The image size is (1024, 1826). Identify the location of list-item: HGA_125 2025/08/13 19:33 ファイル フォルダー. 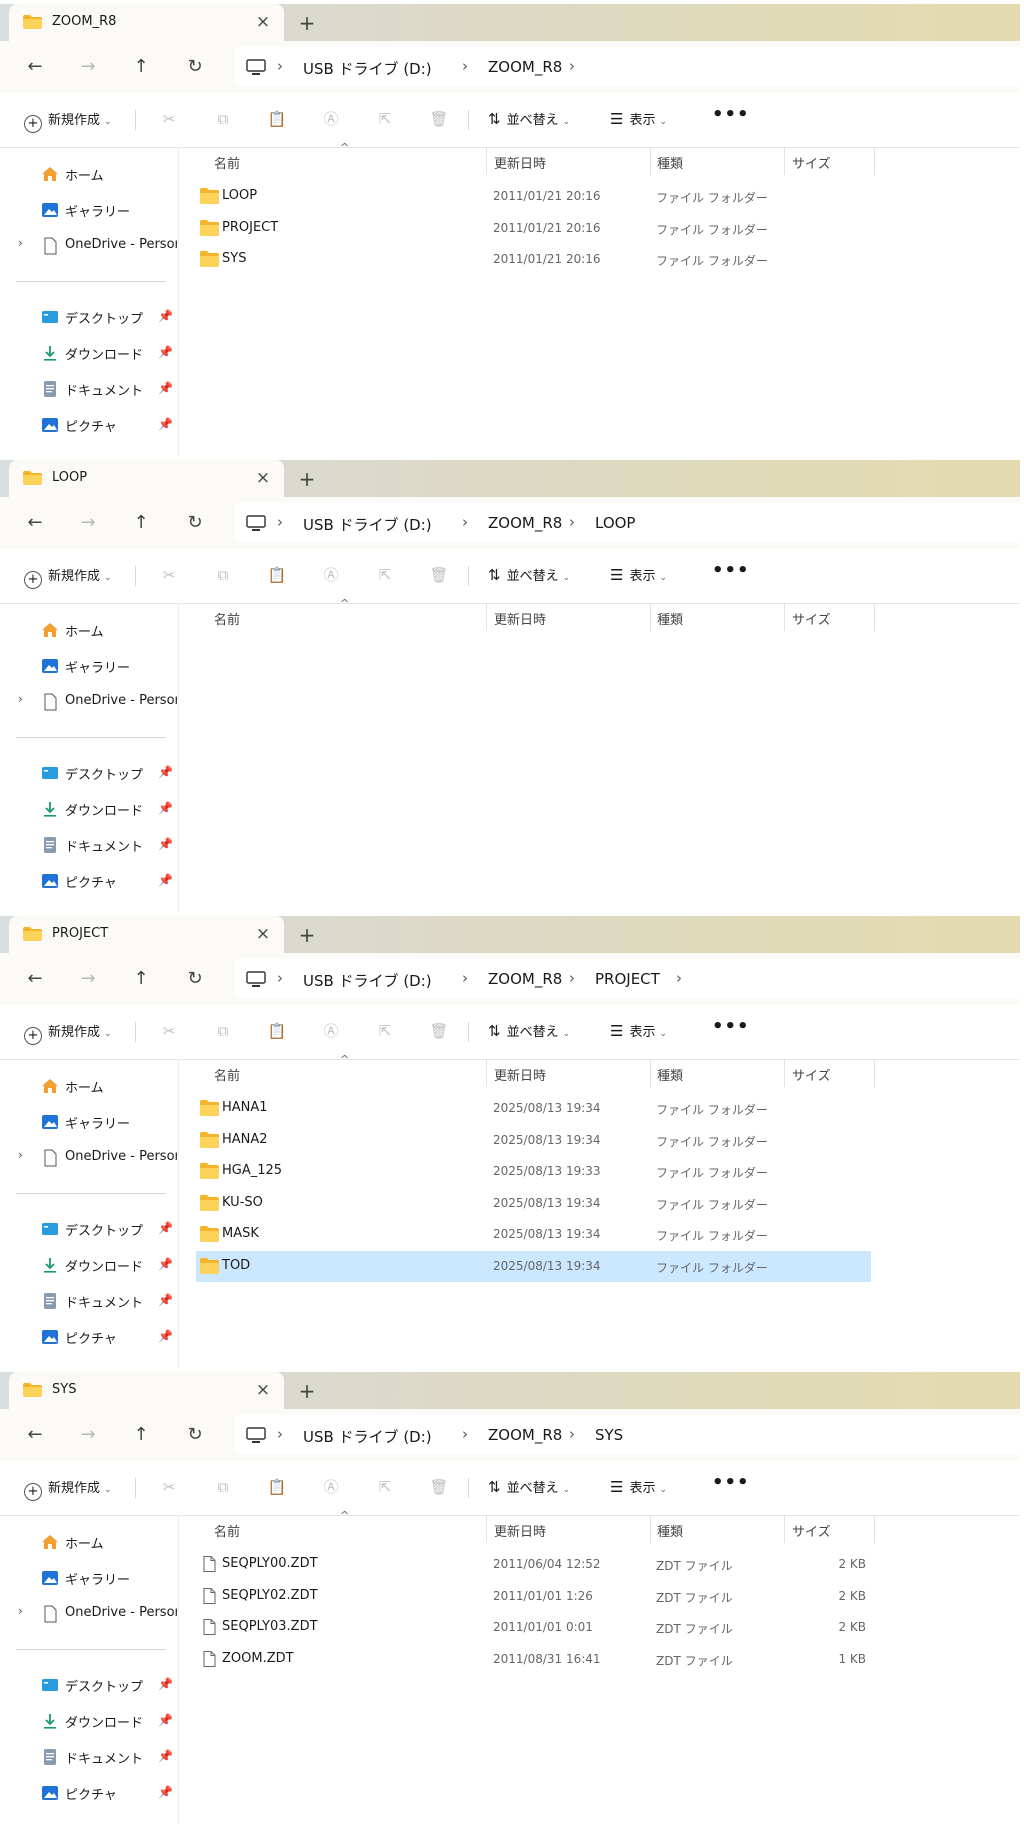
(533, 1171).